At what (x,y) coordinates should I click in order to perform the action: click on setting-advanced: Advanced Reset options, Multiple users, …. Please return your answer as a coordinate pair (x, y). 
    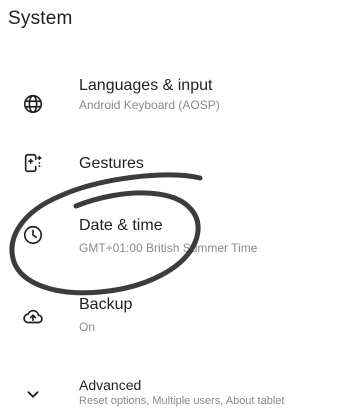
    Looking at the image, I should click on (175, 392).